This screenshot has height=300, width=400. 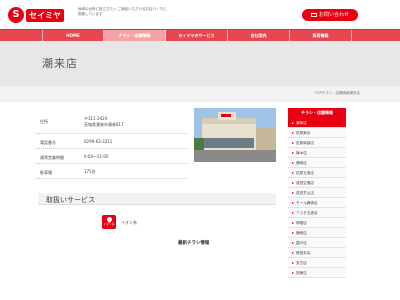 What do you see at coordinates (317, 133) in the screenshot?
I see `sidebar-item-sawara-higashi: 佐原東店` at bounding box center [317, 133].